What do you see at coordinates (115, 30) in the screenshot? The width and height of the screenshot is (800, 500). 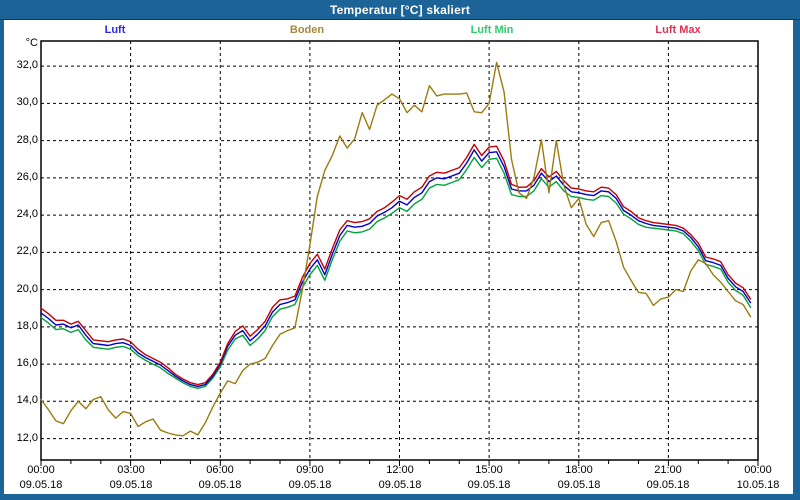 I see `legend-item-luft: Luft` at bounding box center [115, 30].